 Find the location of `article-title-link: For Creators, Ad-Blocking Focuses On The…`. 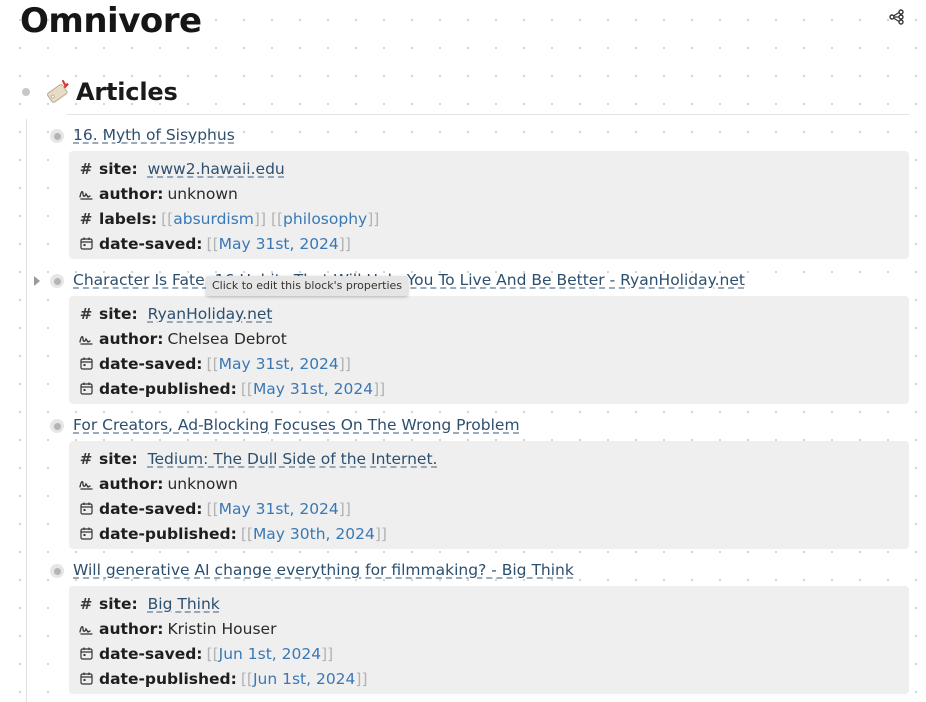

article-title-link: For Creators, Ad-Blocking Focuses On The… is located at coordinates (296, 425).